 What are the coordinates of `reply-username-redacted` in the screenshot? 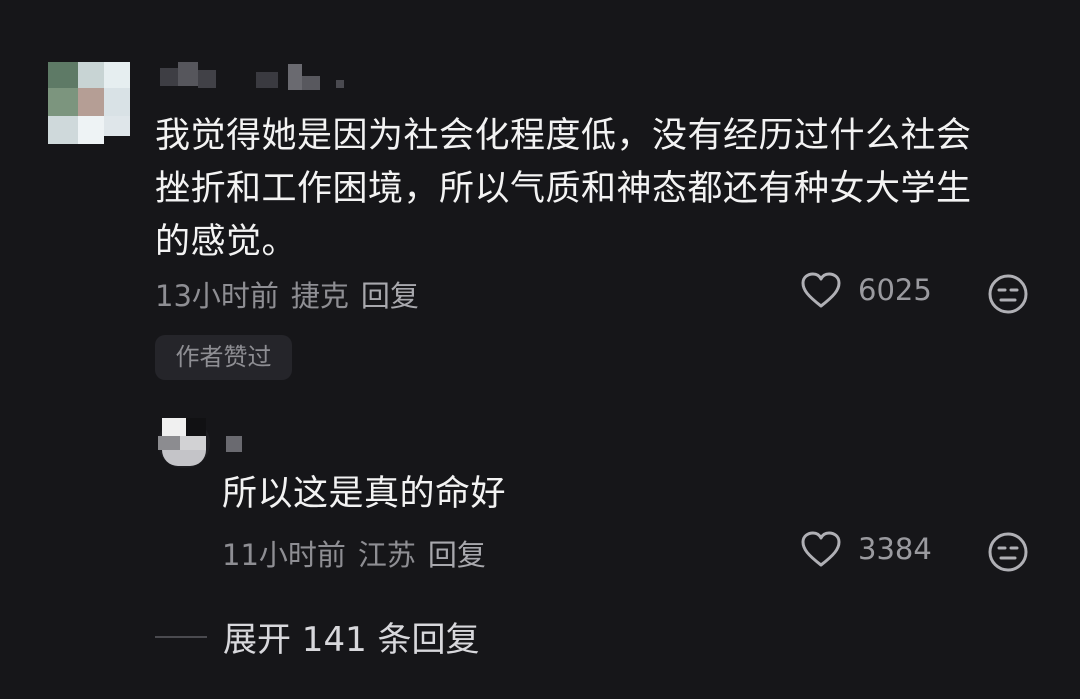 It's located at (236, 446).